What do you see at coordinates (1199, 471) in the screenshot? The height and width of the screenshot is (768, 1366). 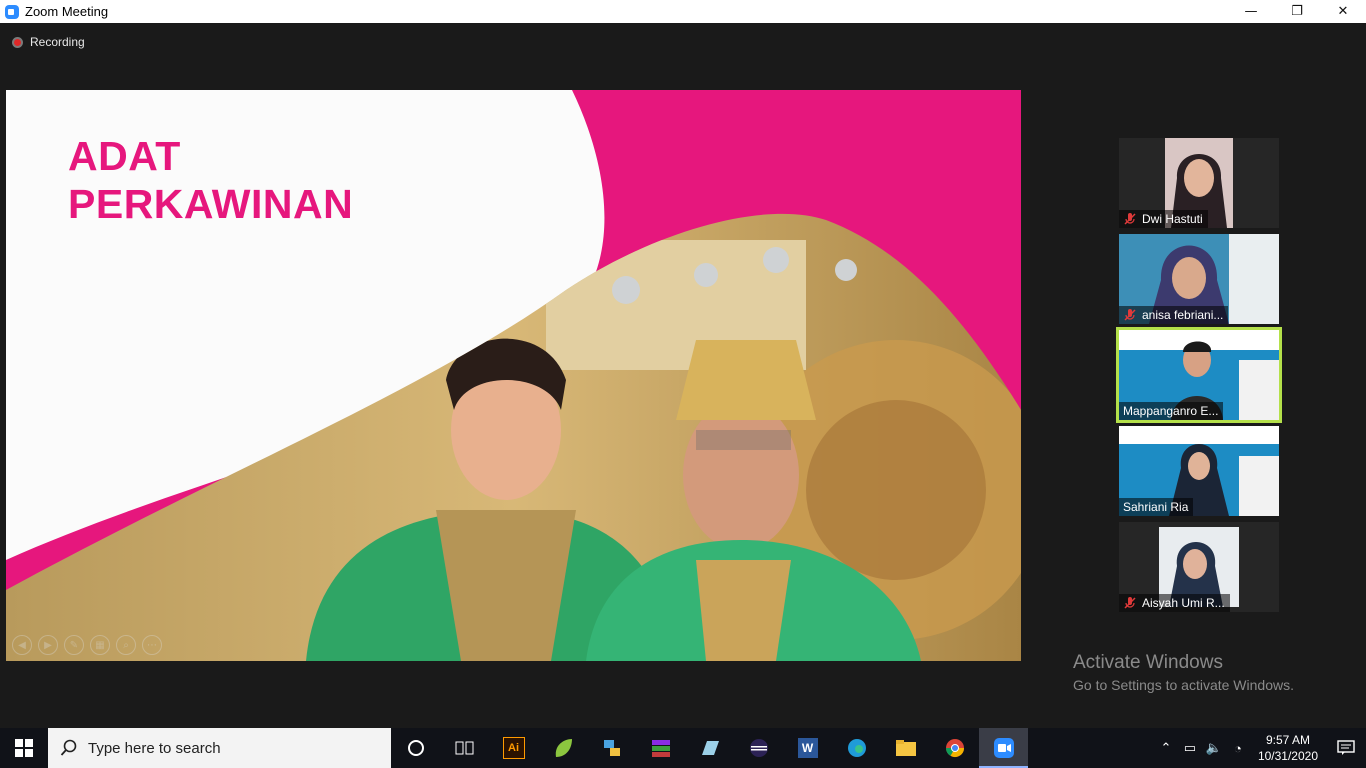 I see `participant-tile: Sahriani Ria` at bounding box center [1199, 471].